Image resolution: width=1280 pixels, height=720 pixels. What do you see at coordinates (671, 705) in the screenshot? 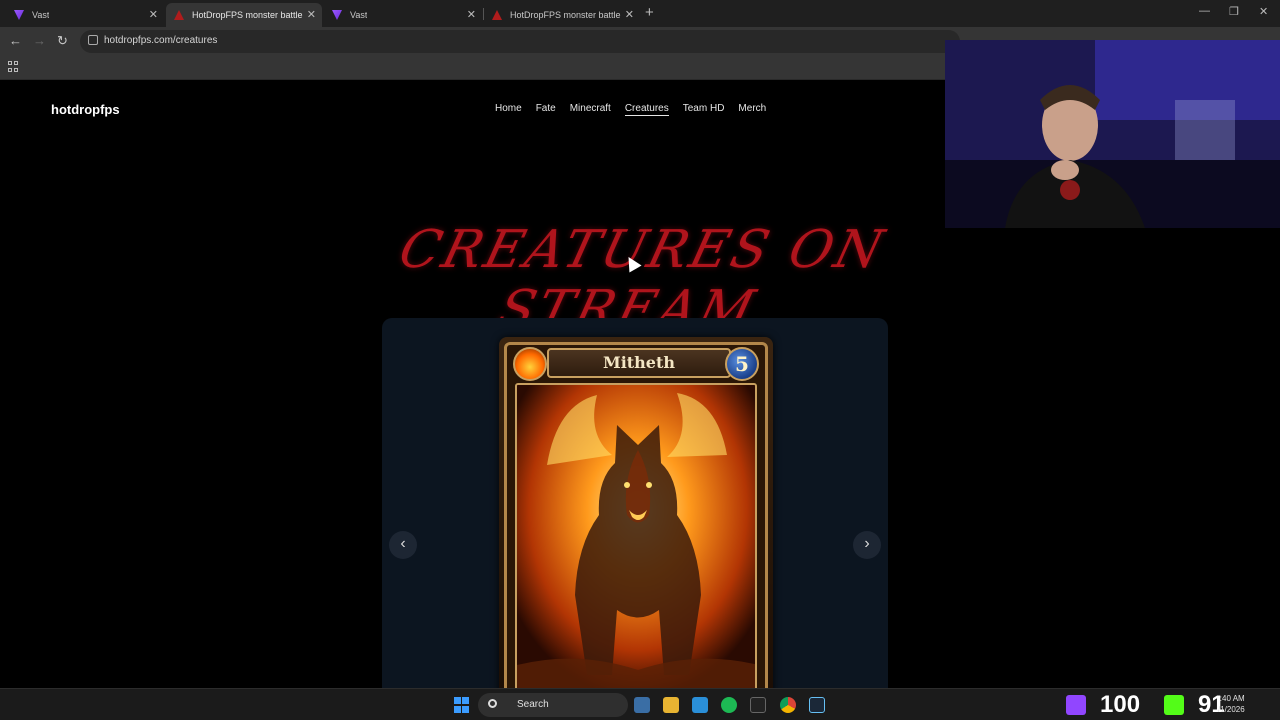
I see `file-explorer-icon` at bounding box center [671, 705].